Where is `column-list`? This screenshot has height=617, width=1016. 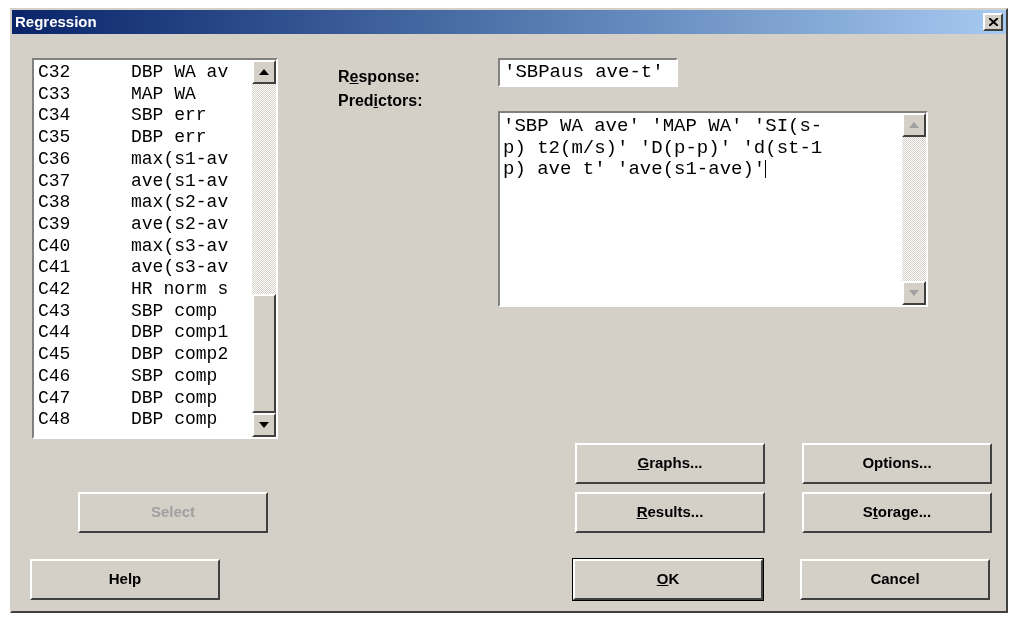
column-list is located at coordinates (155, 248).